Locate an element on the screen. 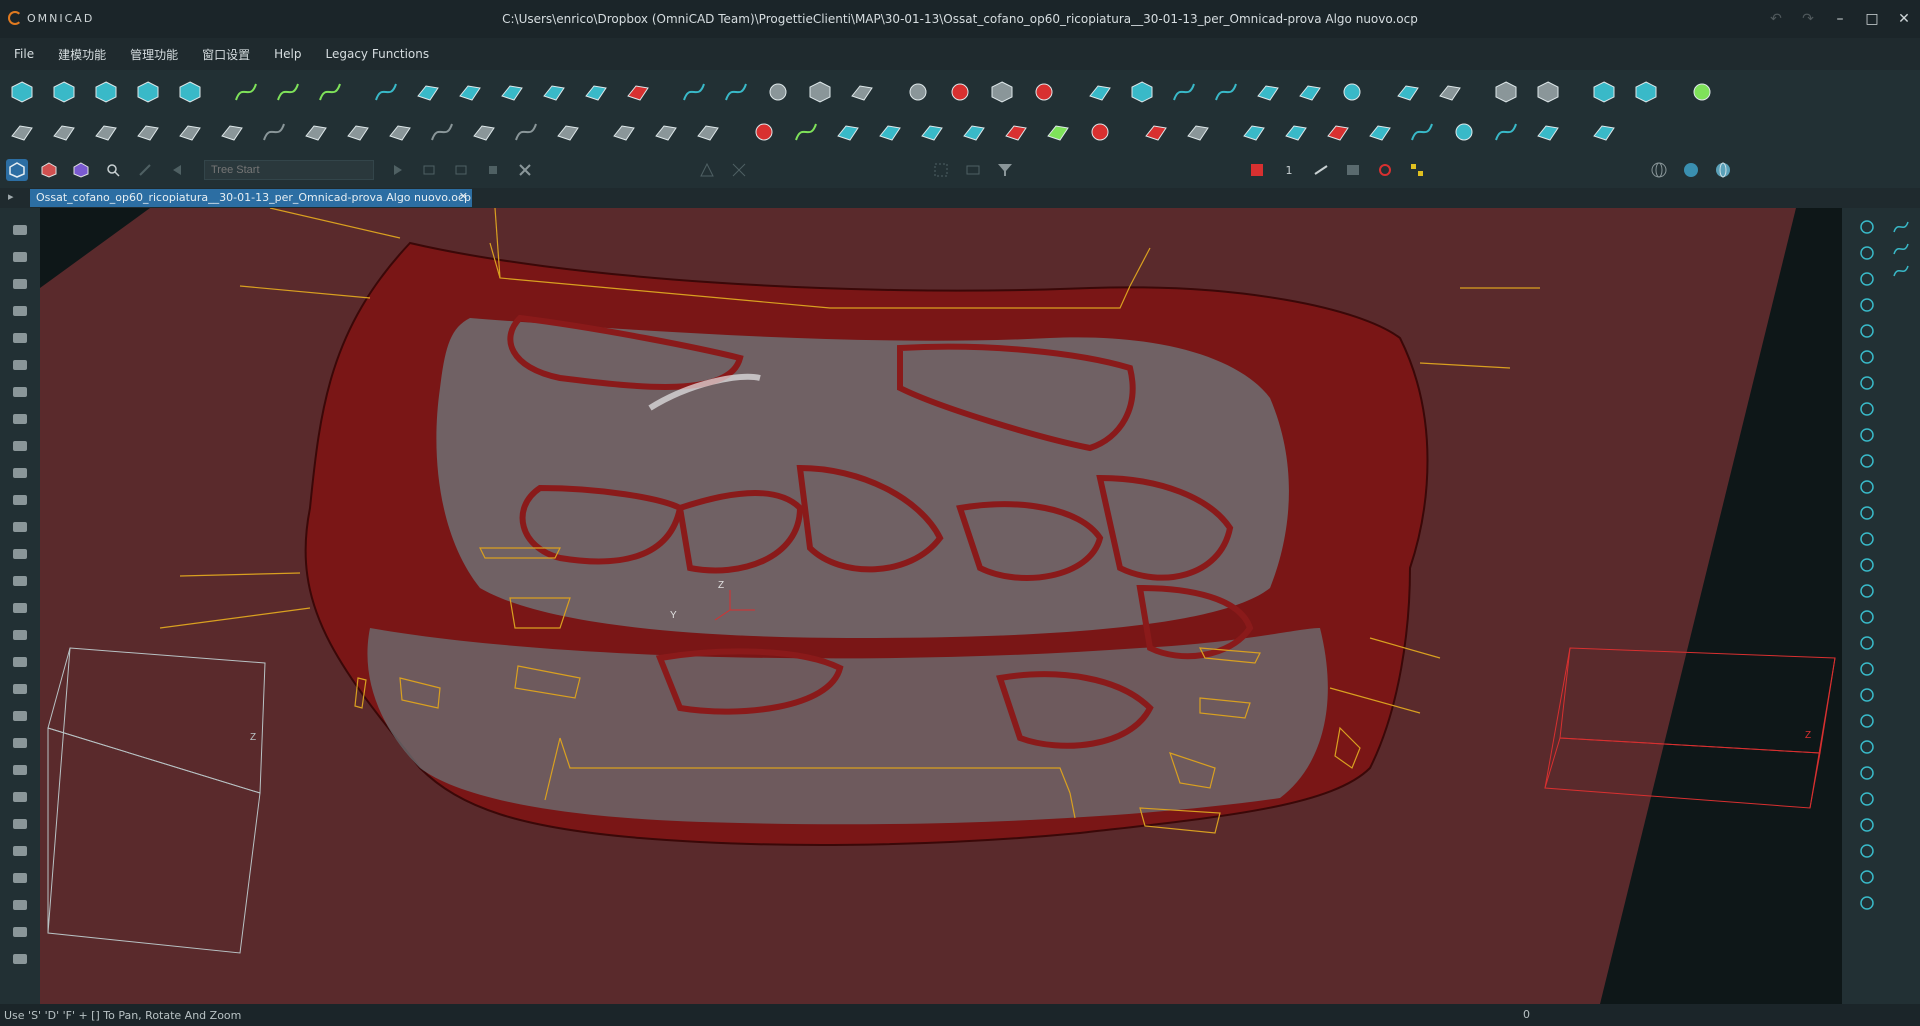 The height and width of the screenshot is (1026, 1920). menu-file: File is located at coordinates (24, 54).